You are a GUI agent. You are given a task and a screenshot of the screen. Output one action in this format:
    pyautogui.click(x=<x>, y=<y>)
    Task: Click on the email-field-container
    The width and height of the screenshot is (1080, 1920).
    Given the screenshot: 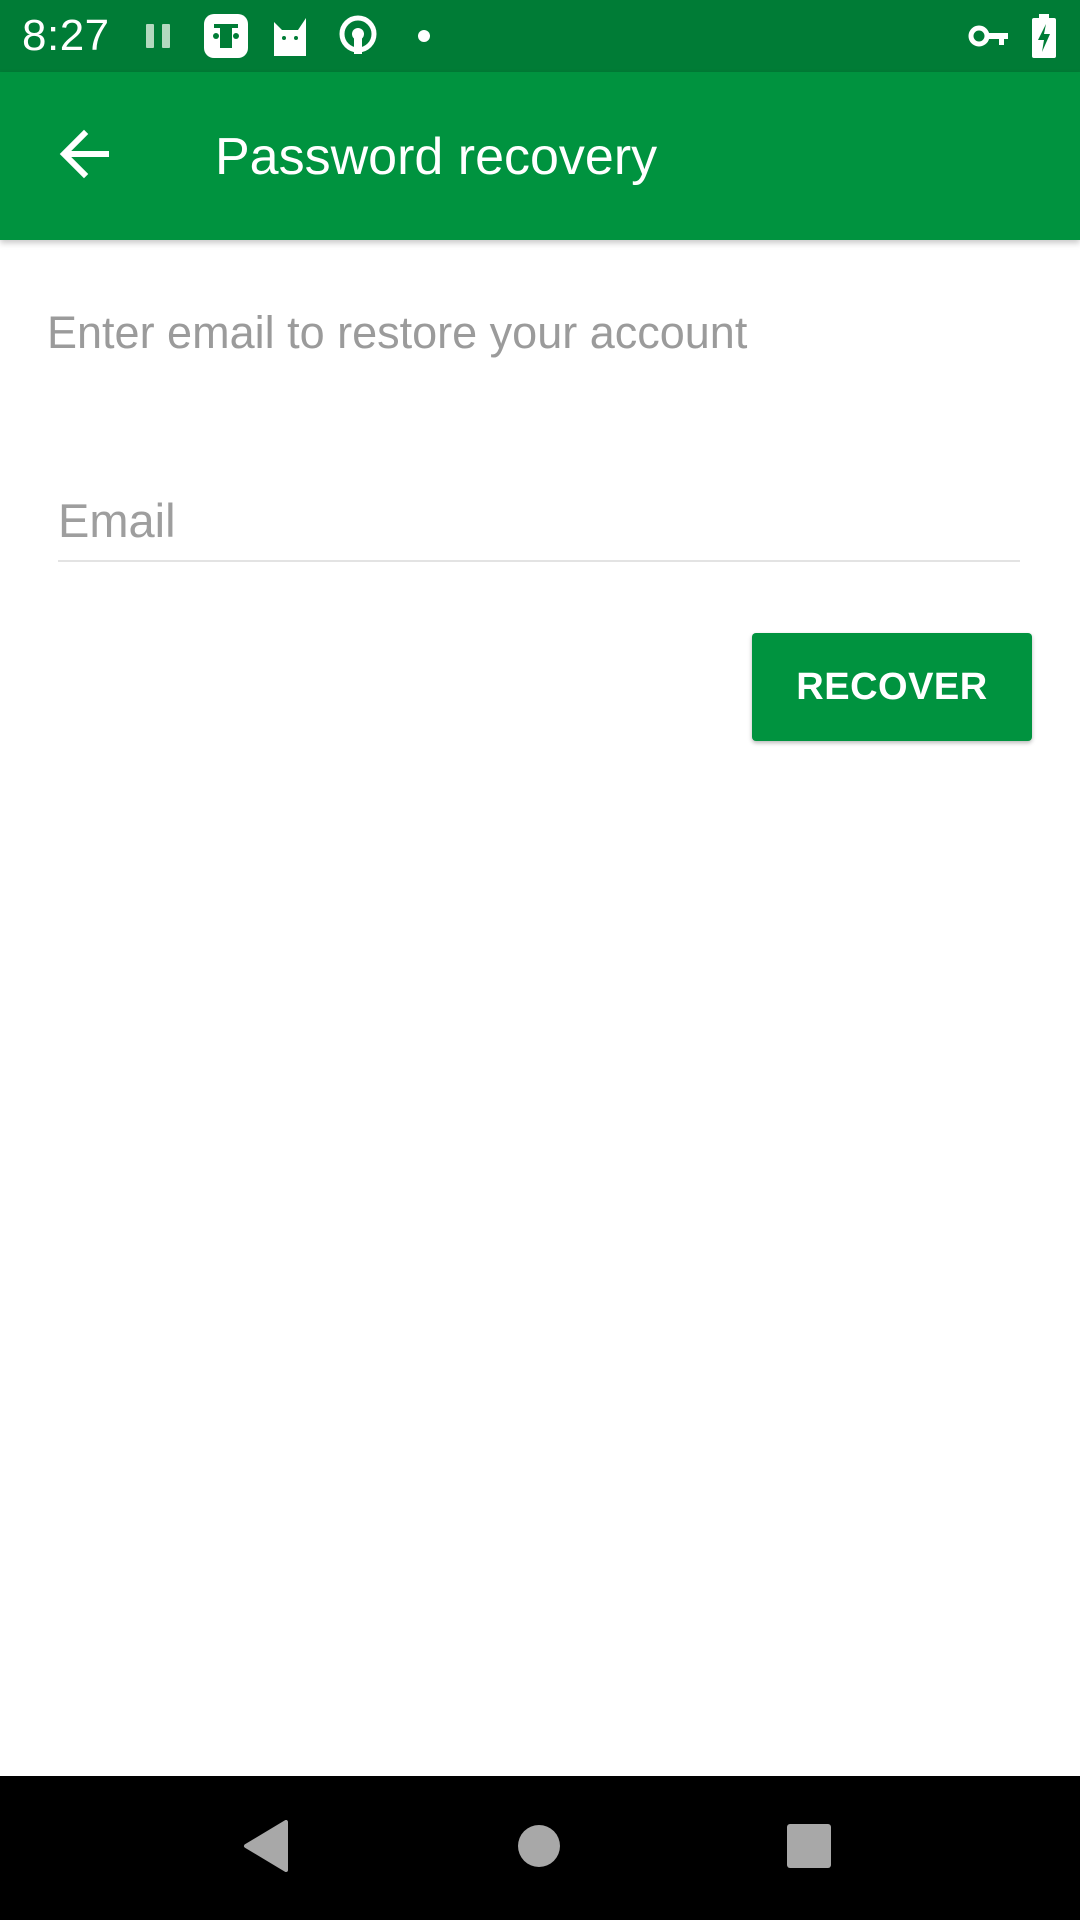 What is the action you would take?
    pyautogui.click(x=539, y=521)
    